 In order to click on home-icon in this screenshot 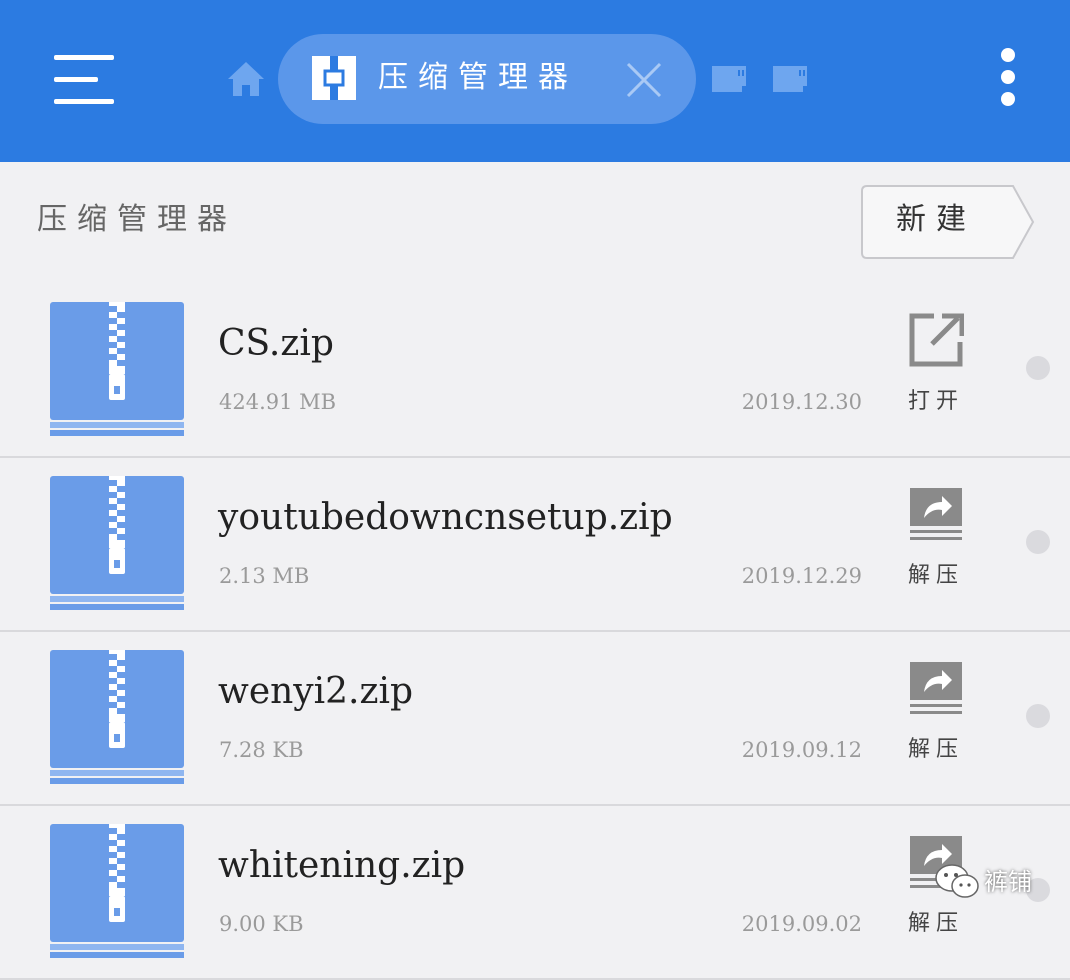, I will do `click(246, 79)`.